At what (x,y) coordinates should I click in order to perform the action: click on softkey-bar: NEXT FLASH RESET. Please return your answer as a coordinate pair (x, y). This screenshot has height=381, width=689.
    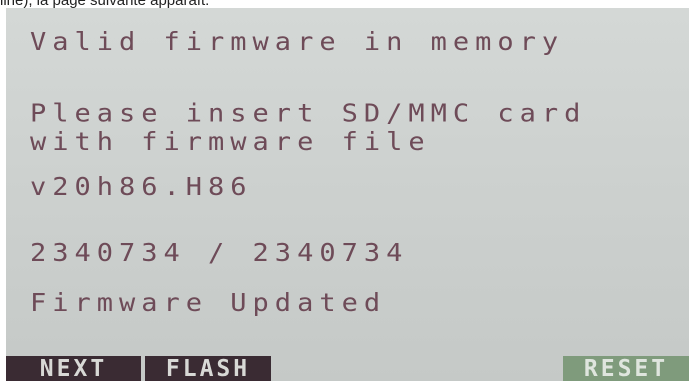
    Looking at the image, I should click on (347, 366).